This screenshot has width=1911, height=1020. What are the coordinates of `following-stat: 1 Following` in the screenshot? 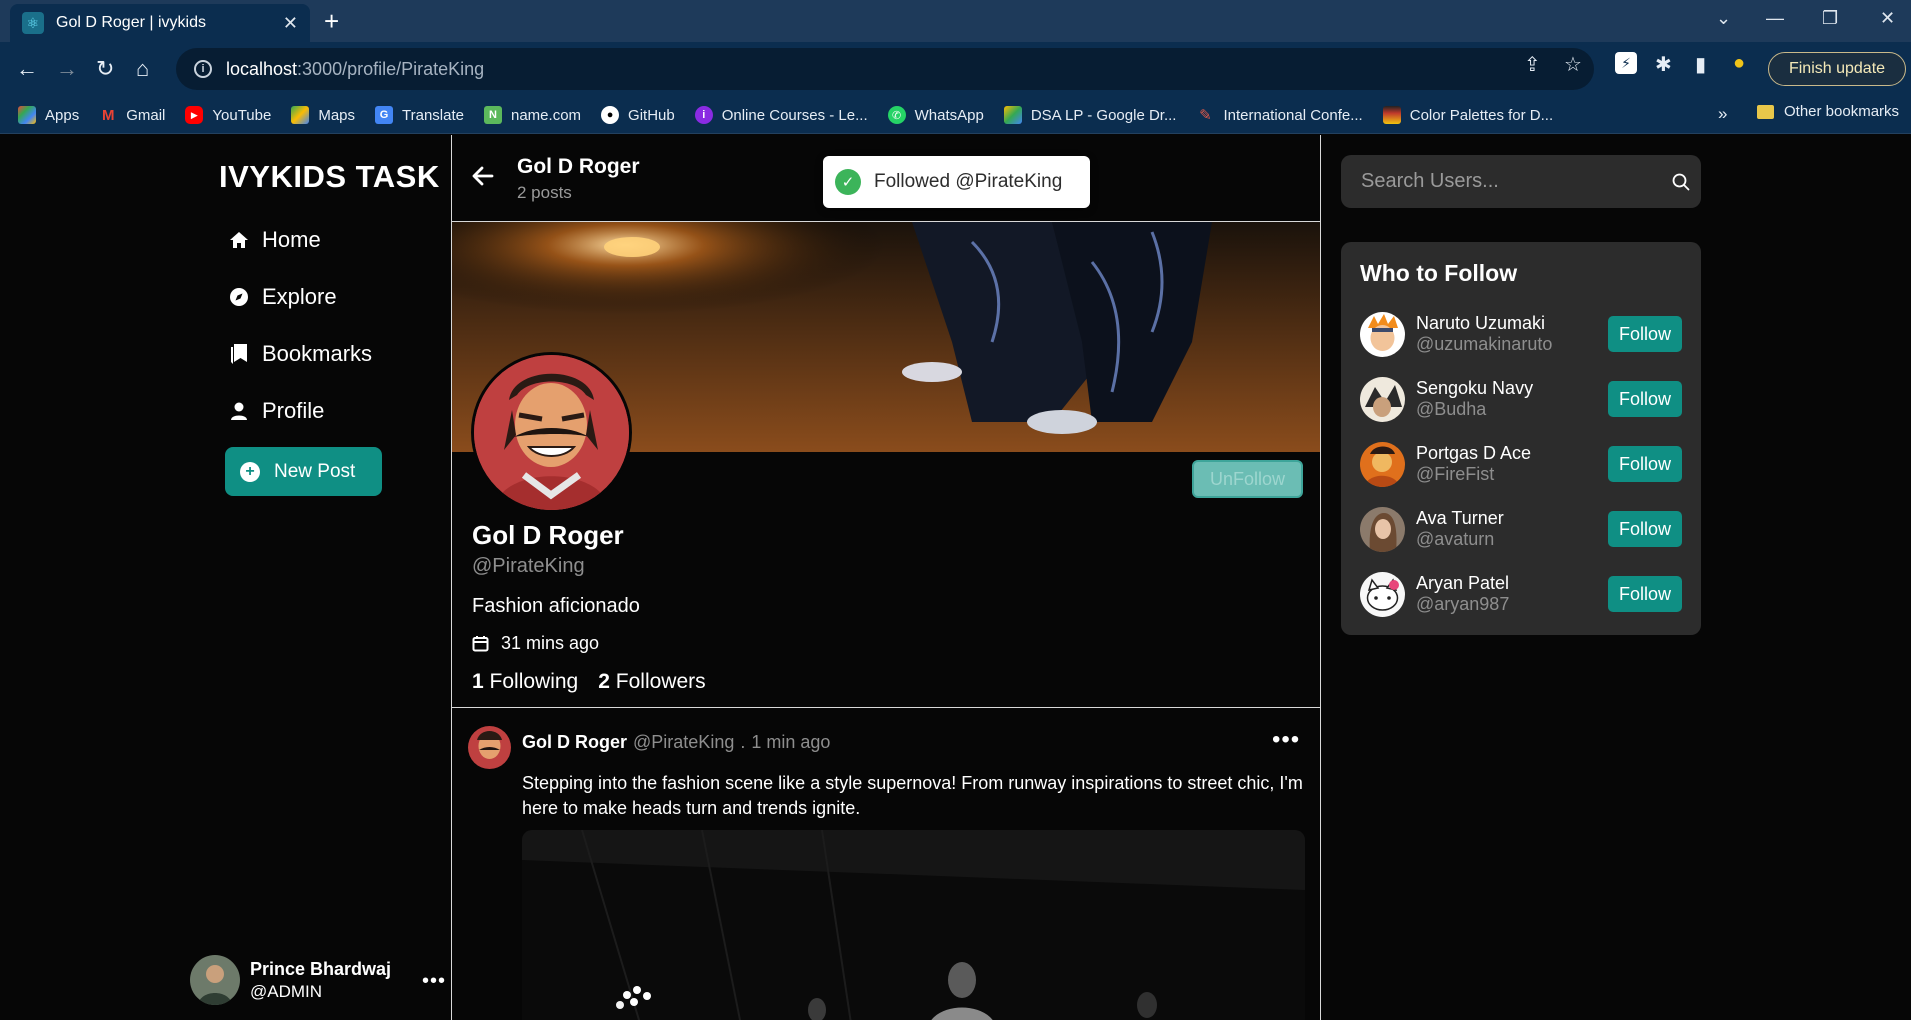 It's located at (525, 682).